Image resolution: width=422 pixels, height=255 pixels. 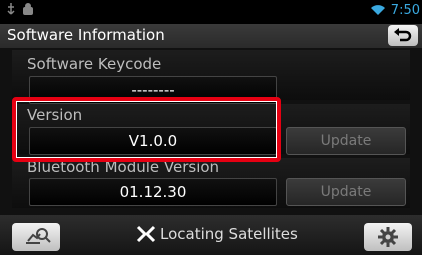 What do you see at coordinates (11, 12) in the screenshot?
I see `usb-icon` at bounding box center [11, 12].